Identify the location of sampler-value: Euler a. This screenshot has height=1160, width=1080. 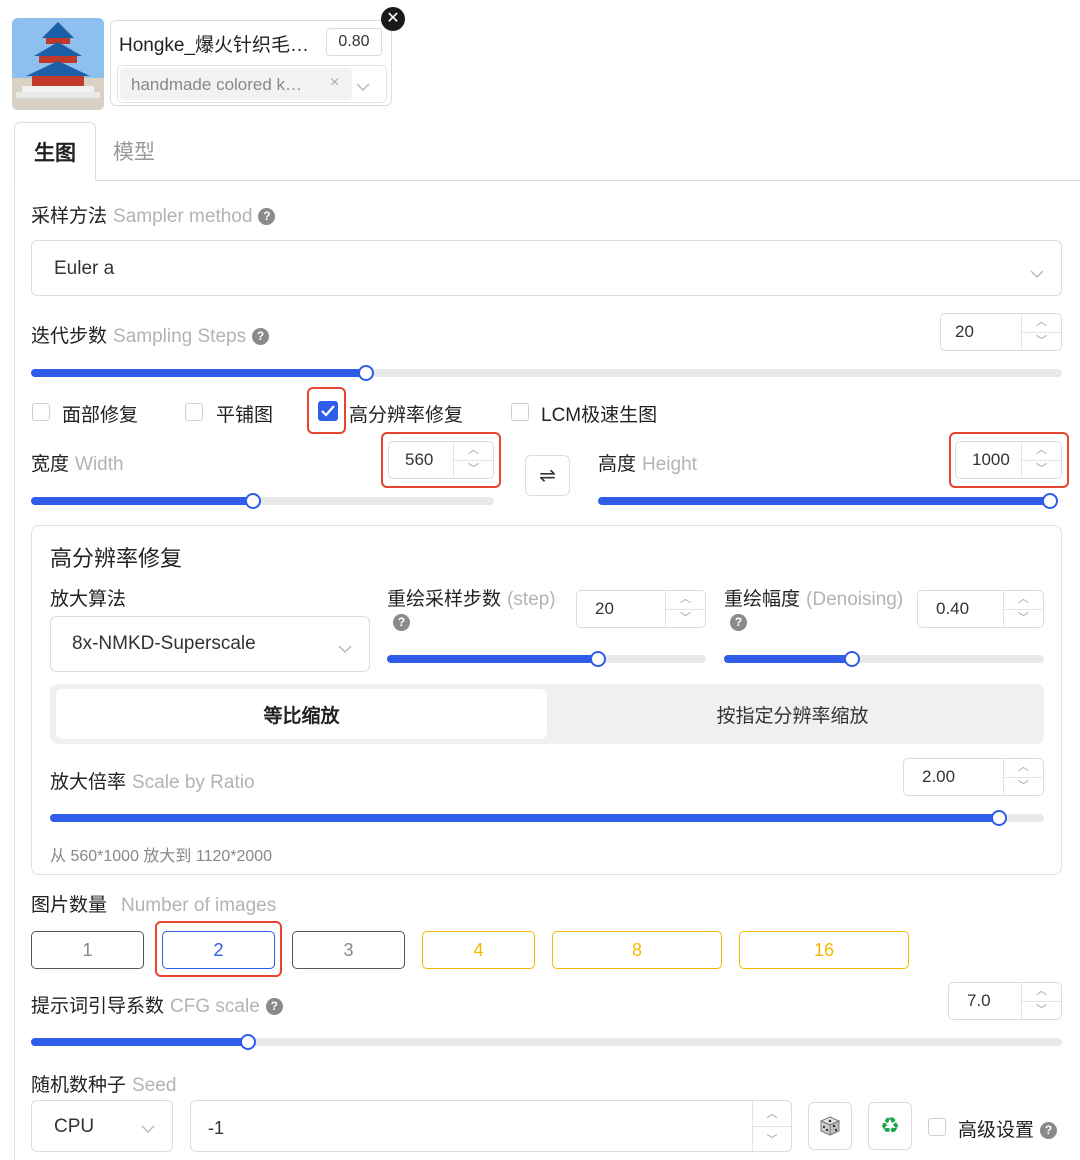
(84, 268).